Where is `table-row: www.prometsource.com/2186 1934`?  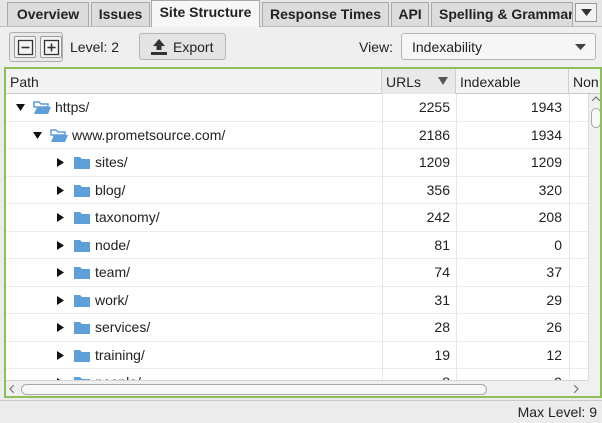
table-row: www.prometsource.com/2186 1934 is located at coordinates (297, 135).